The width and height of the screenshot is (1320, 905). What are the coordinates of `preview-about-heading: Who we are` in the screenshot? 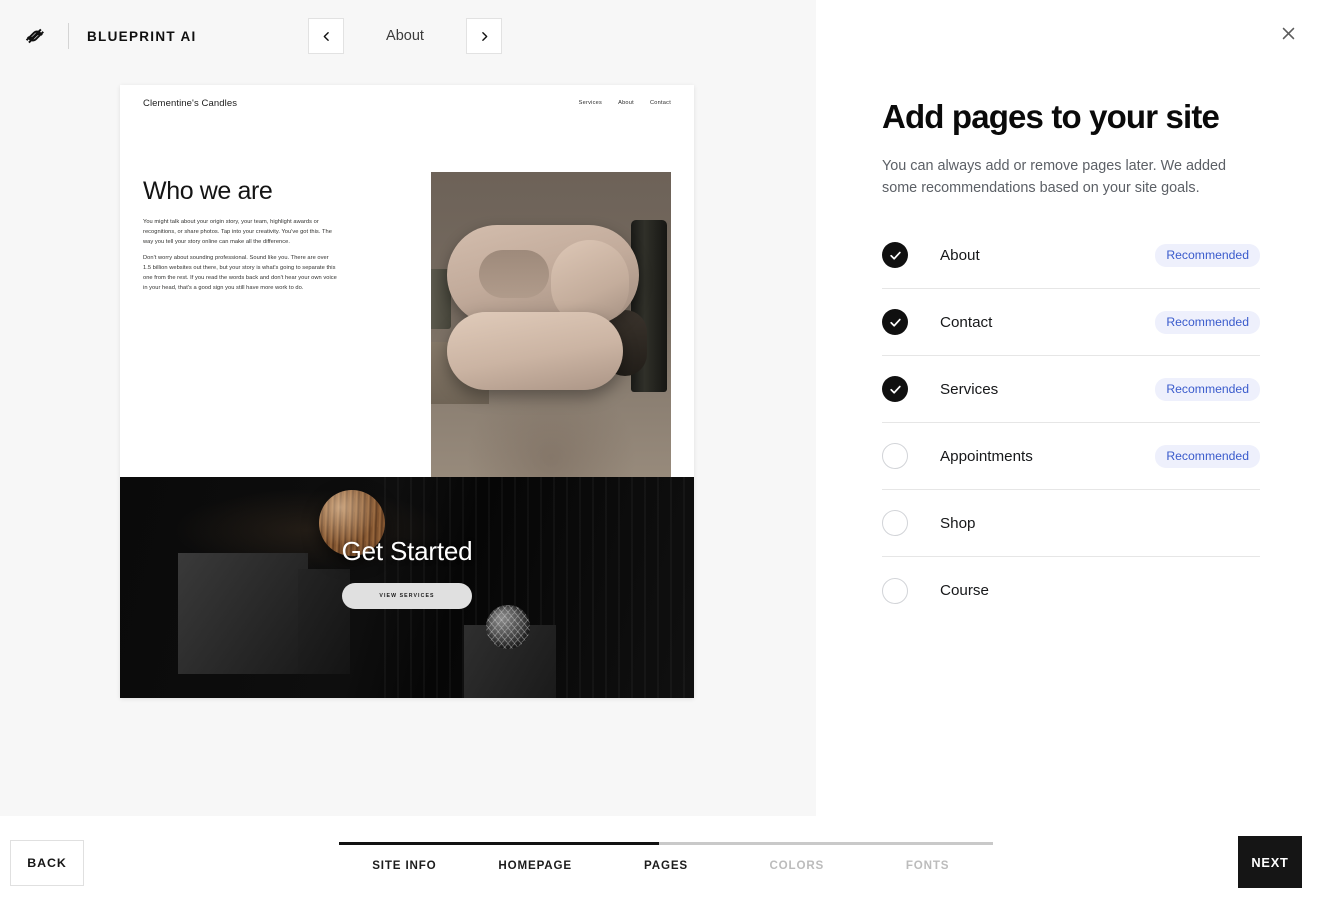 It's located at (208, 191).